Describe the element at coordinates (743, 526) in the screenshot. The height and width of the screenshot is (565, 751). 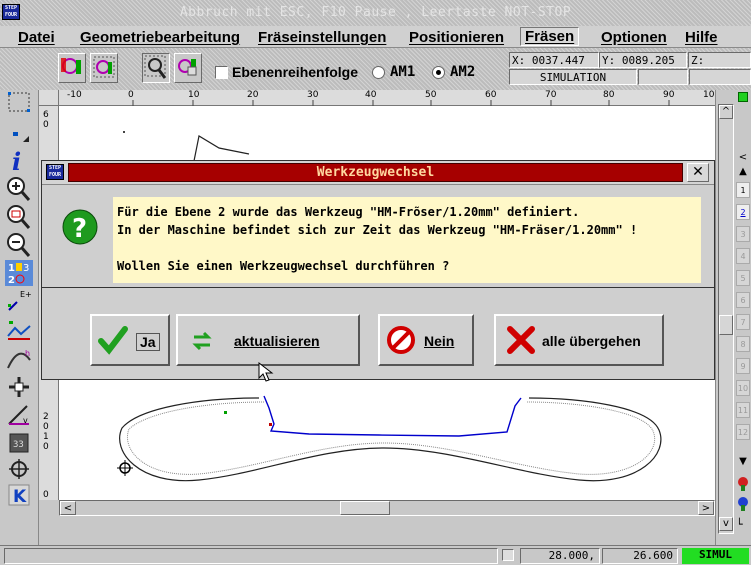
I see `corner-tool-icon: └` at that location.